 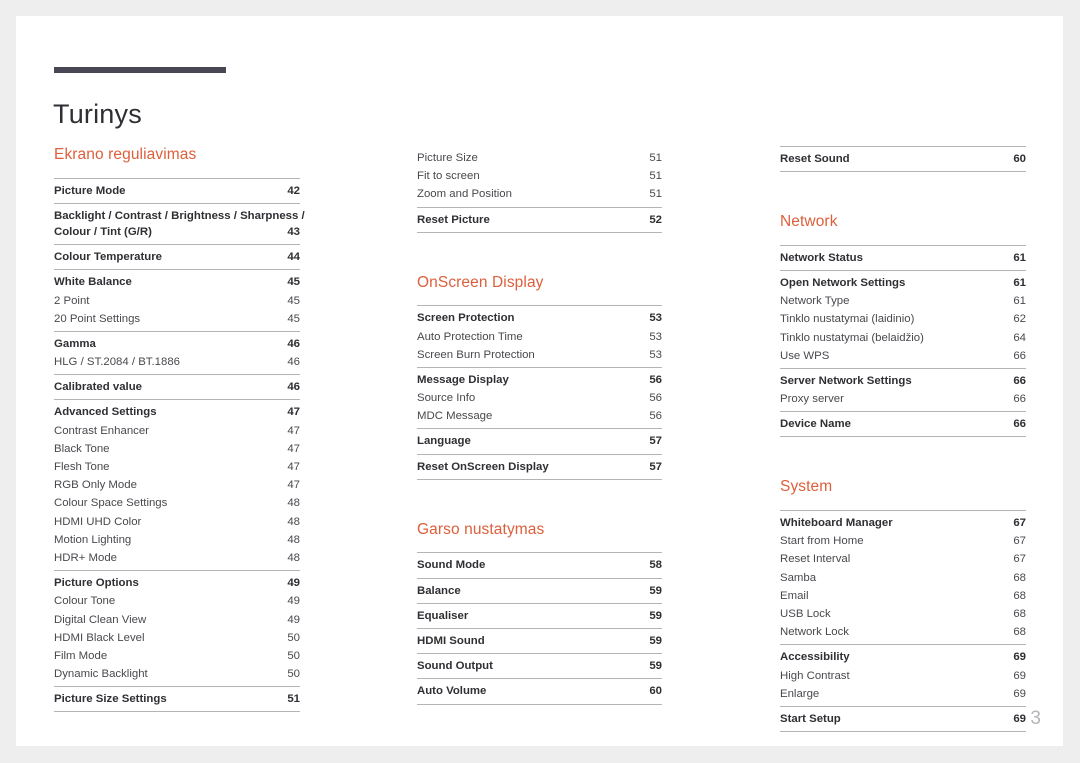 What do you see at coordinates (903, 694) in the screenshot?
I see `toc-entry: Enlarge 69` at bounding box center [903, 694].